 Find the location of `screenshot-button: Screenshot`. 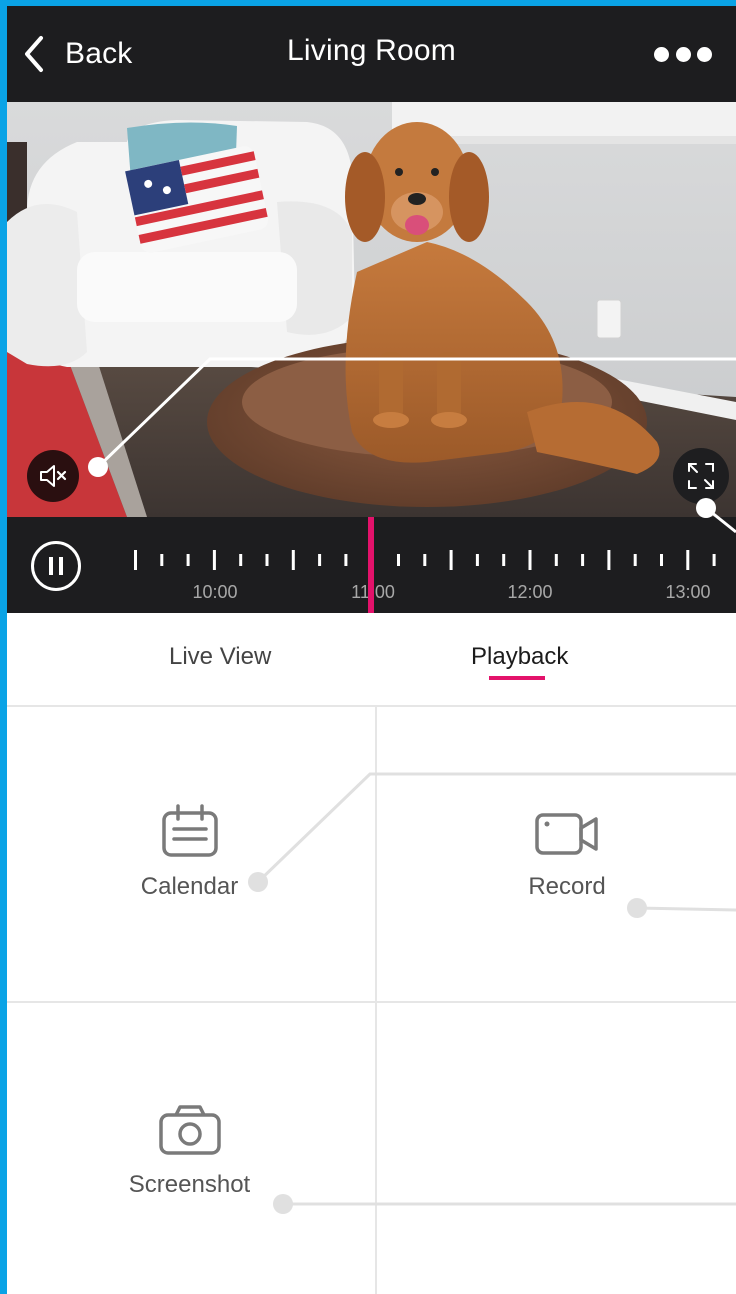

screenshot-button: Screenshot is located at coordinates (189, 1151).